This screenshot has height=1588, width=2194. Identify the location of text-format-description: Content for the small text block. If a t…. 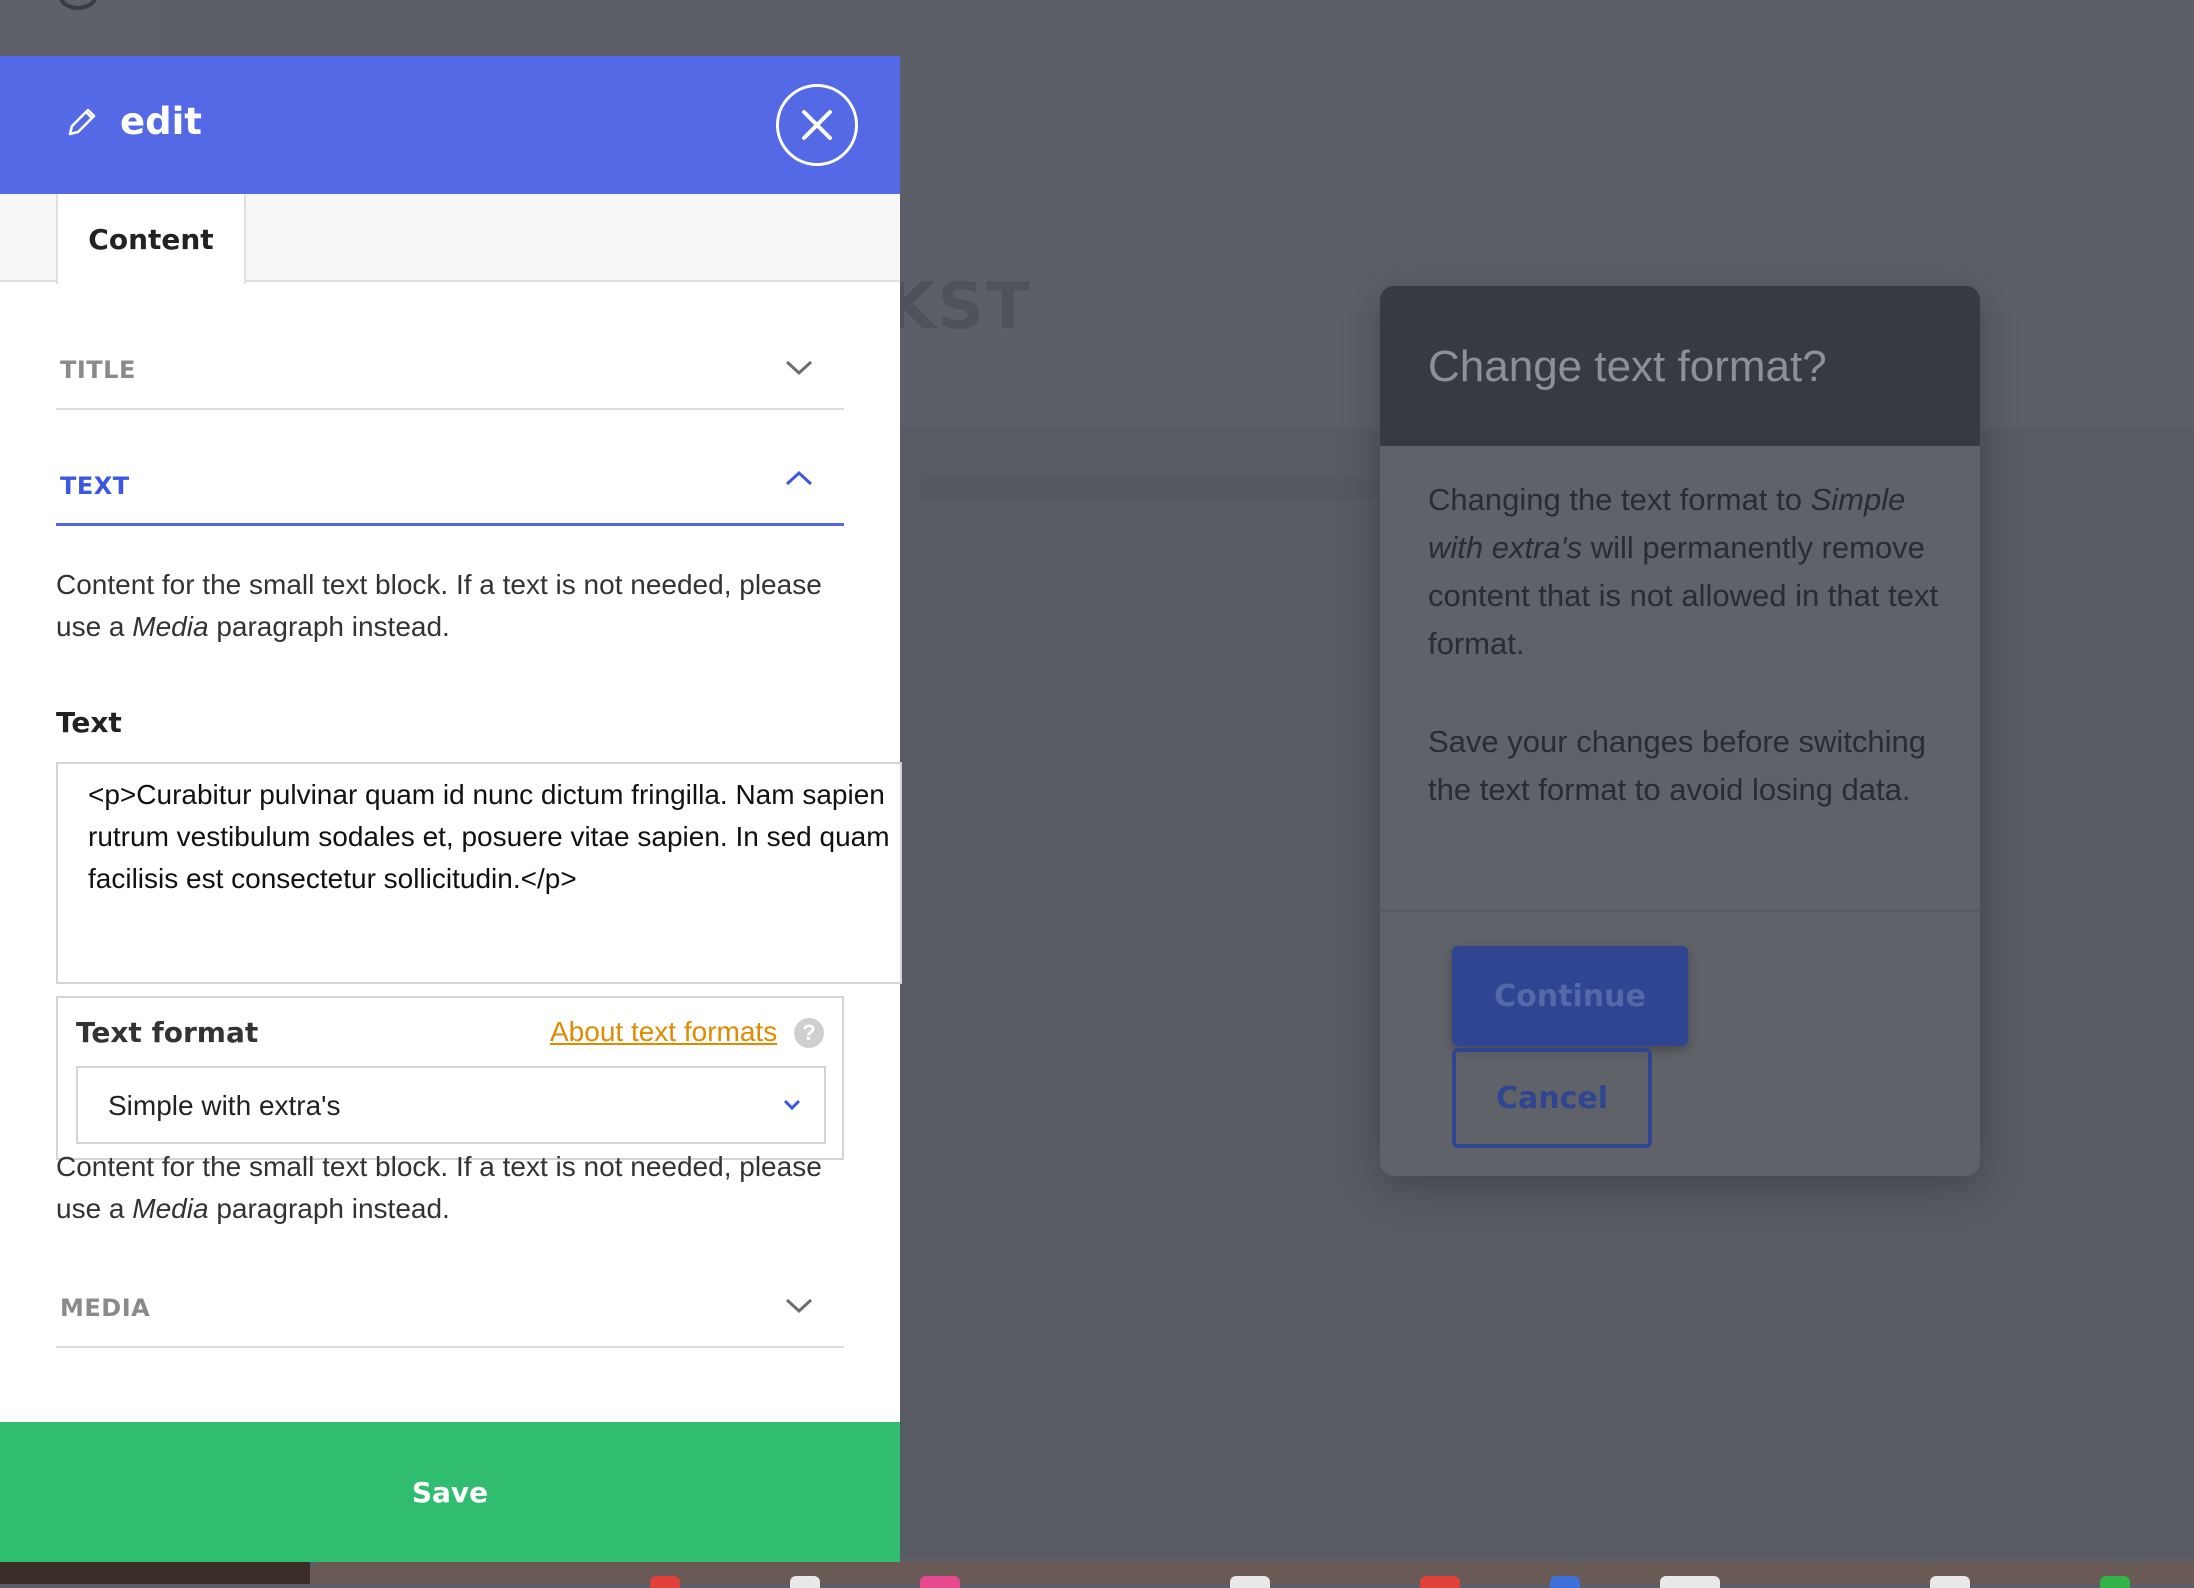
(456, 1188).